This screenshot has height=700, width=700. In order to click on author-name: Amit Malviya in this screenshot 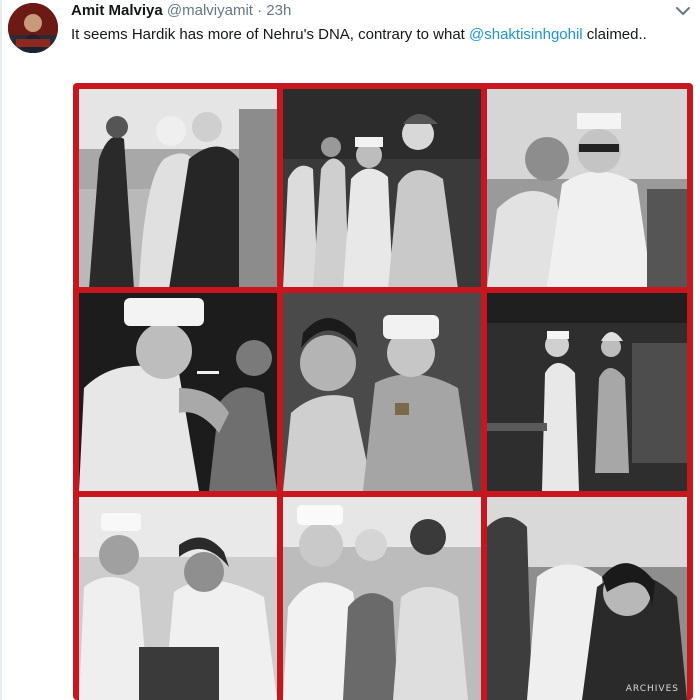, I will do `click(117, 10)`.